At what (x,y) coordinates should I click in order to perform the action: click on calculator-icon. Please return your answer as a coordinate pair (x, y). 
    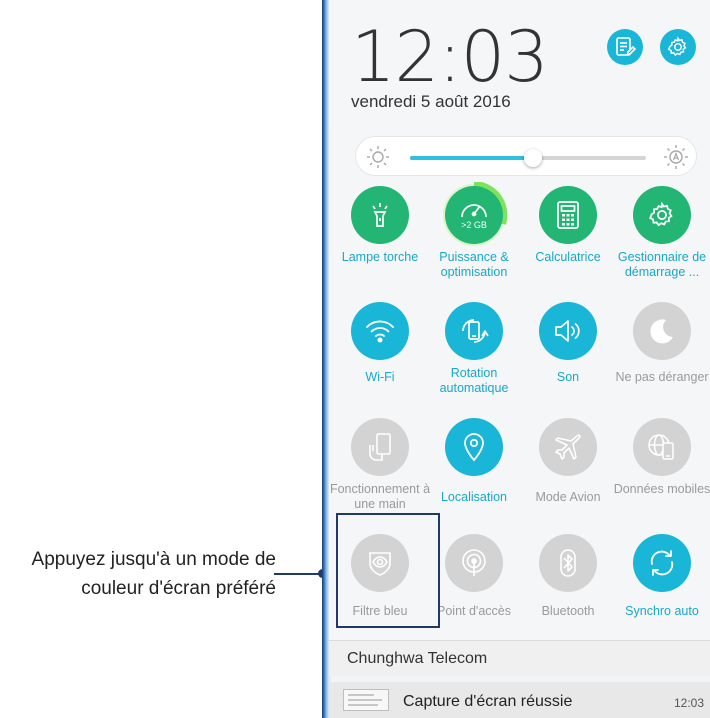
    Looking at the image, I should click on (568, 215).